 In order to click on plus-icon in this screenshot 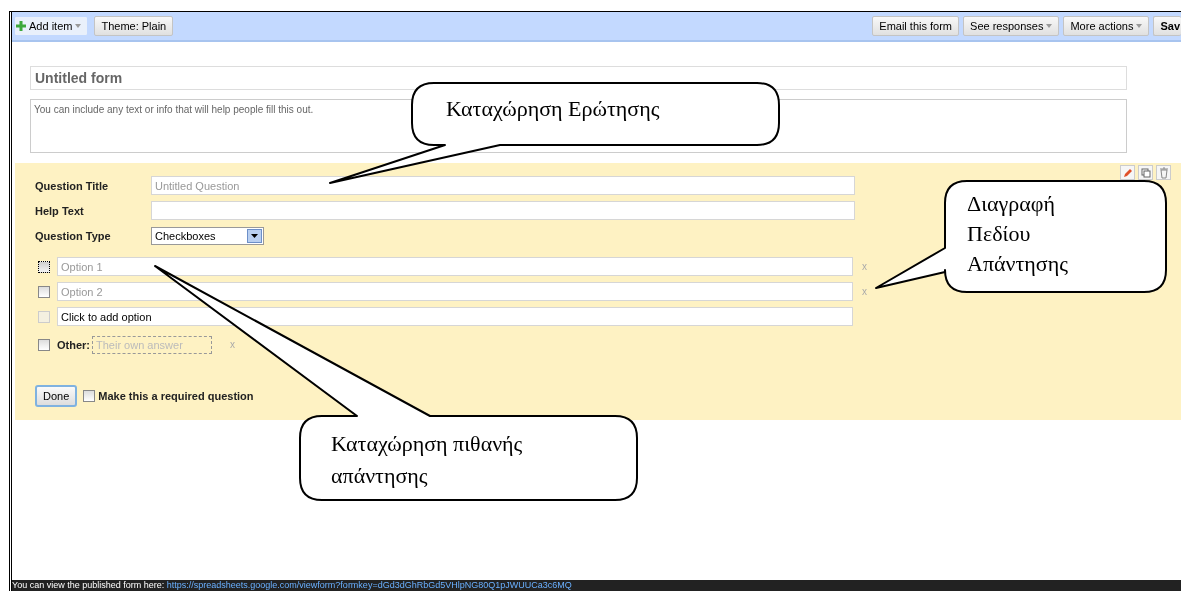, I will do `click(21, 26)`.